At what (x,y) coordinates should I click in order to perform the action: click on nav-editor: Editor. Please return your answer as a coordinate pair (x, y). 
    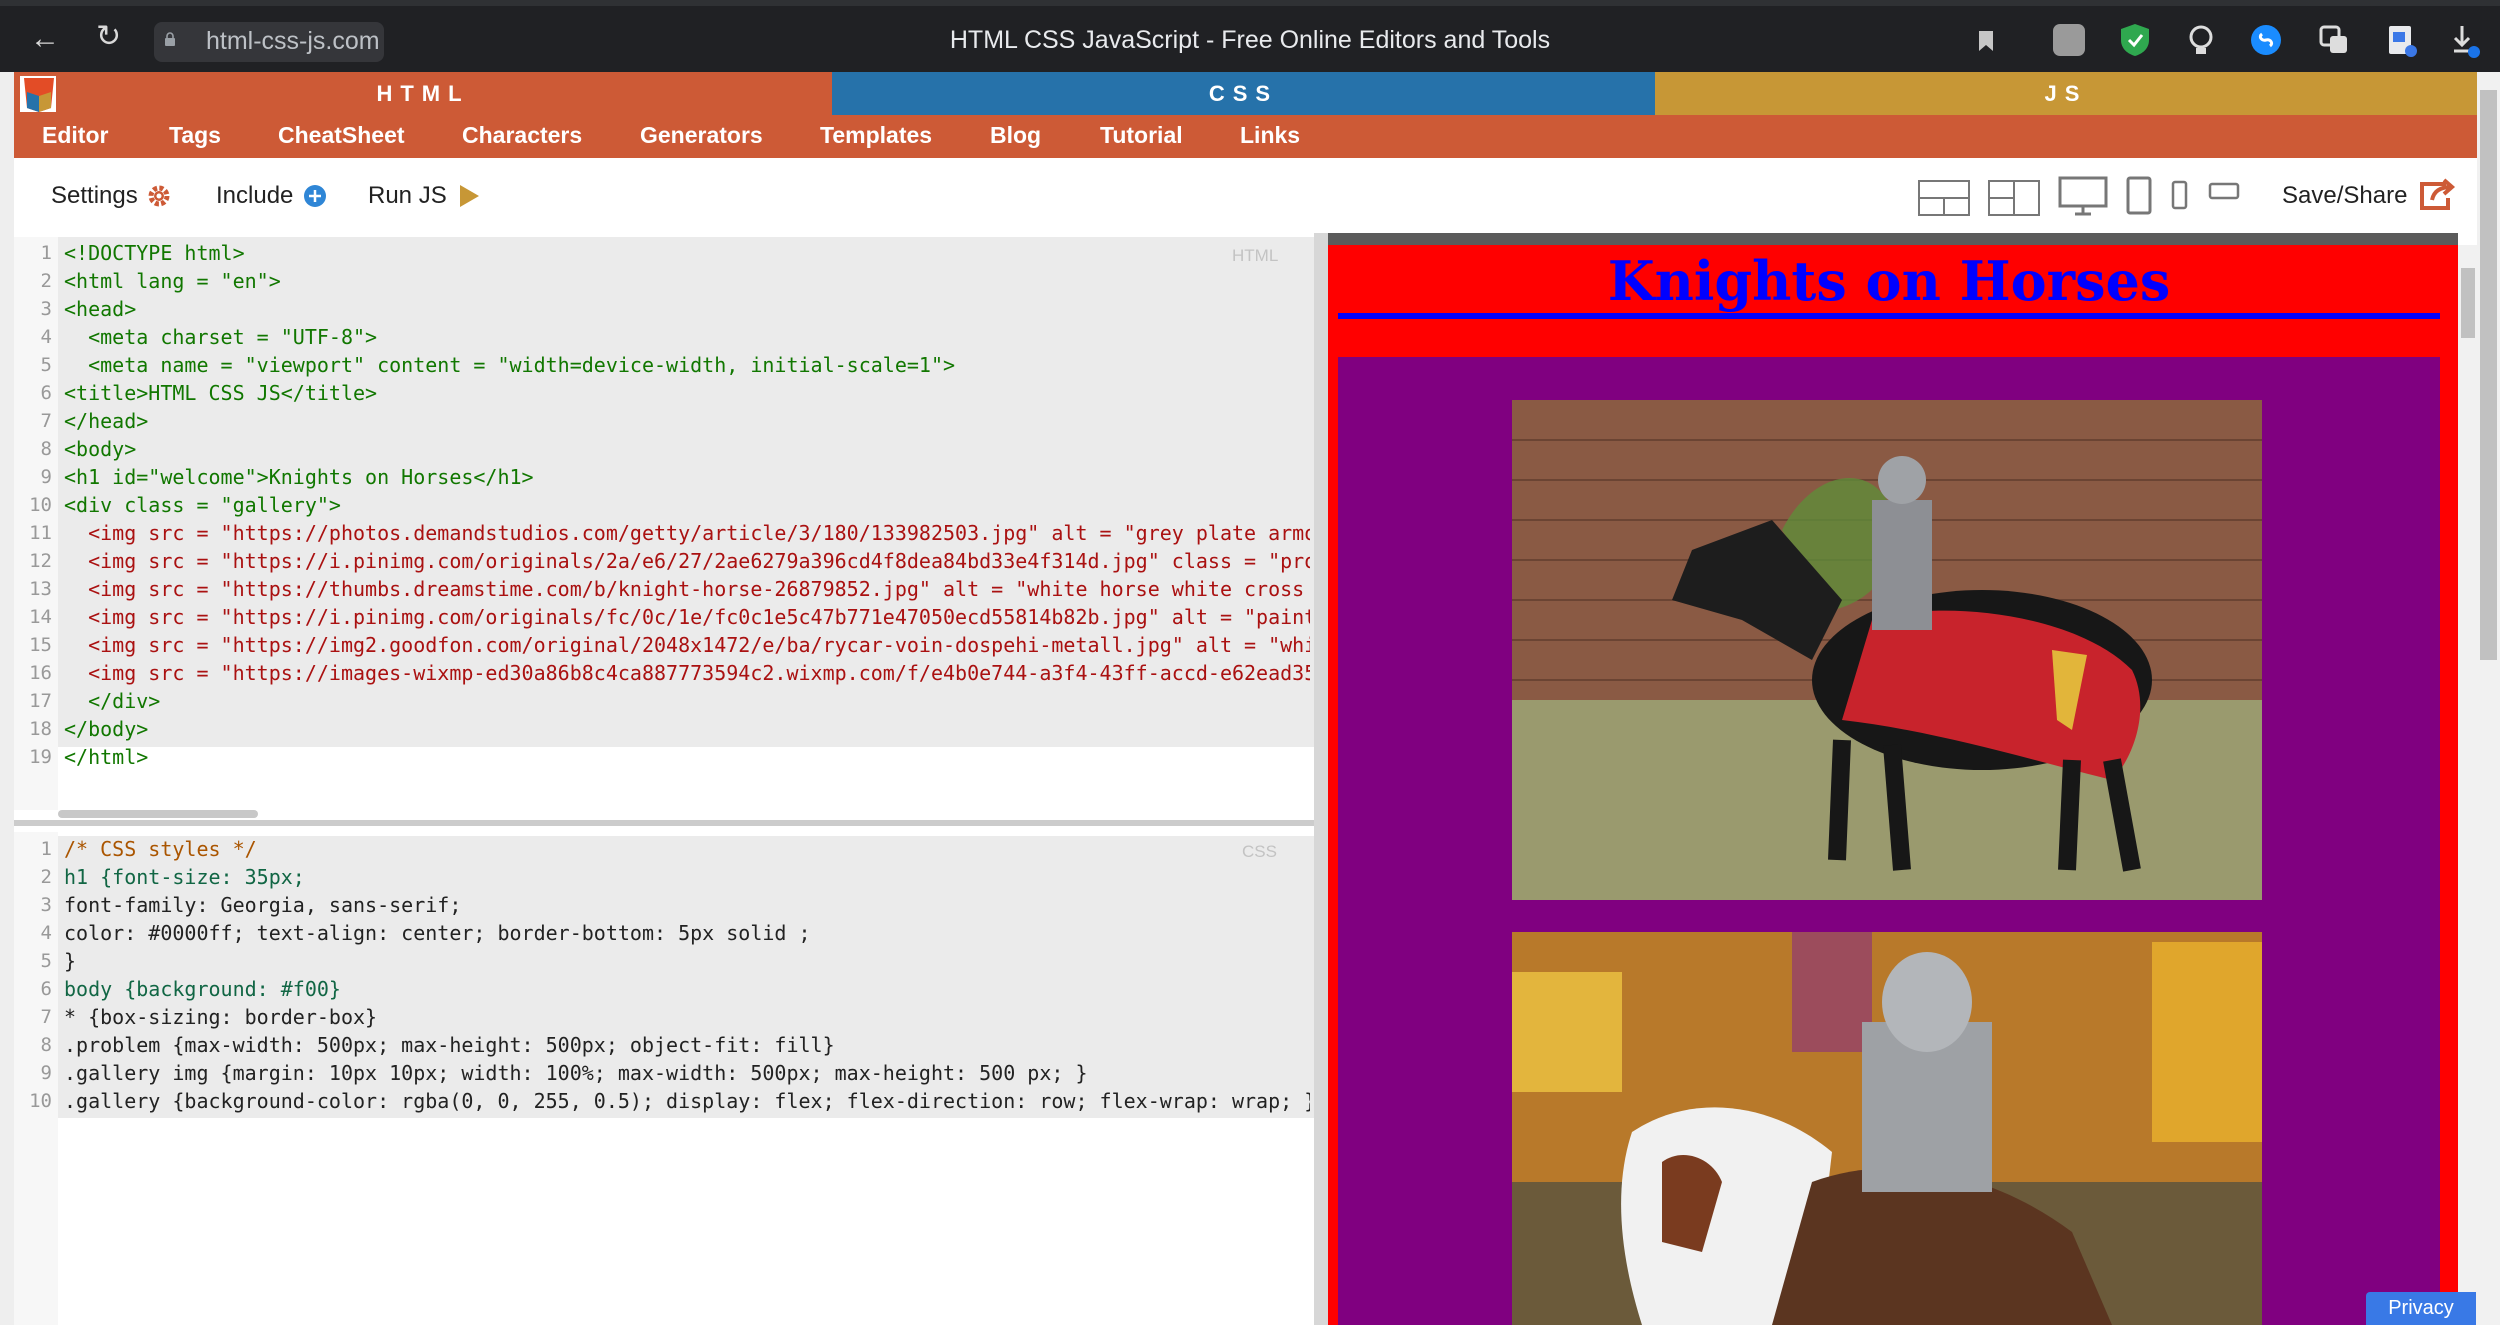
    Looking at the image, I should click on (75, 135).